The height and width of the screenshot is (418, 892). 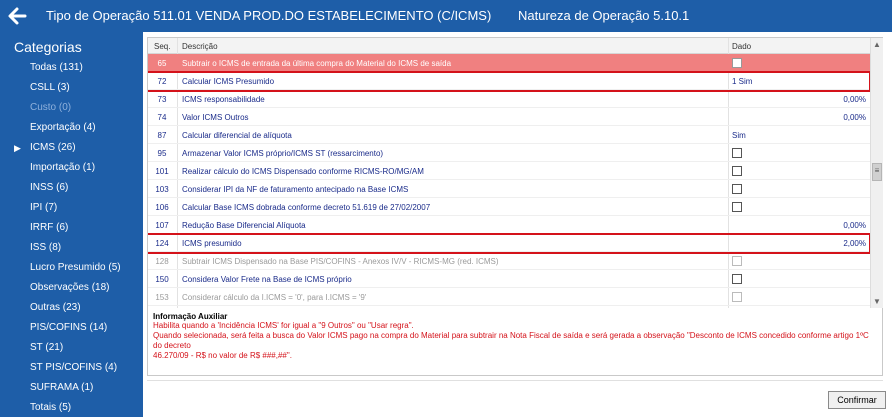 I want to click on sidebar-title: Categorias, so click(x=48, y=47).